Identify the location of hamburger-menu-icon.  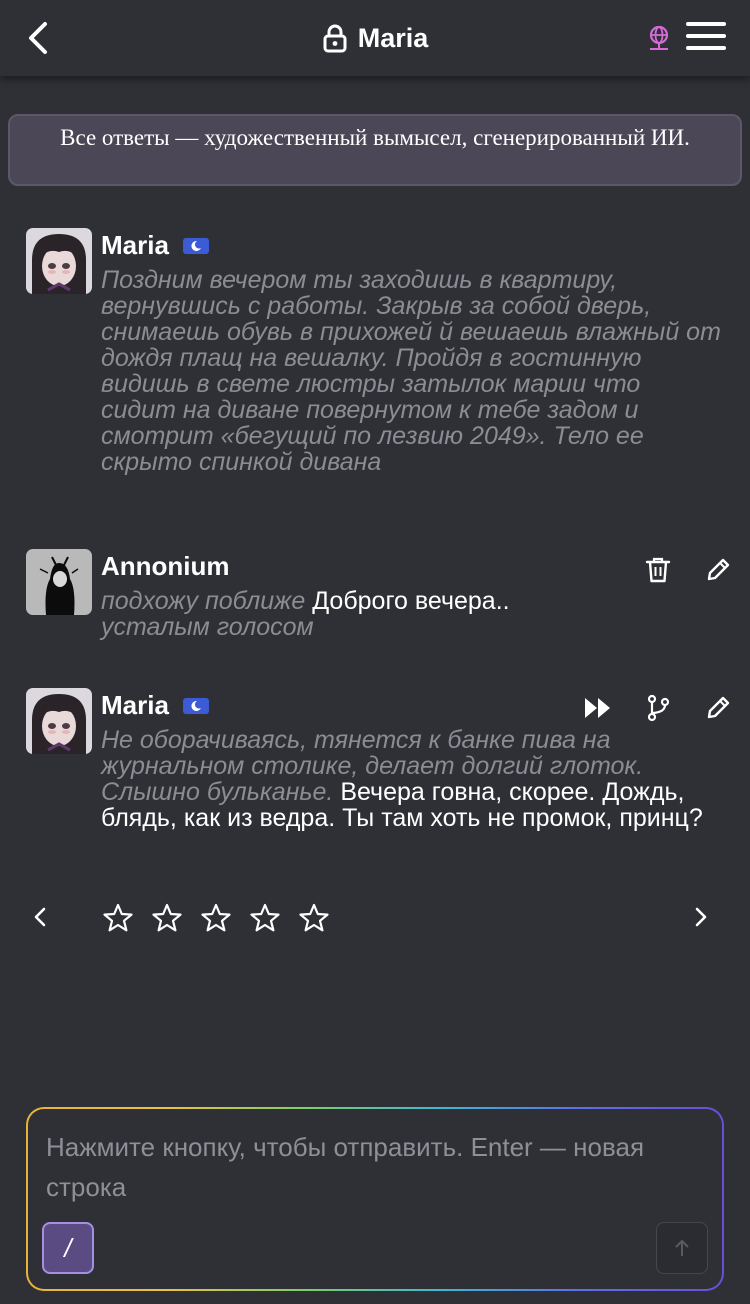
(706, 36).